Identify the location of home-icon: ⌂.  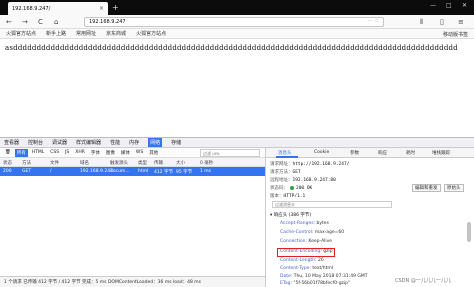
(56, 22).